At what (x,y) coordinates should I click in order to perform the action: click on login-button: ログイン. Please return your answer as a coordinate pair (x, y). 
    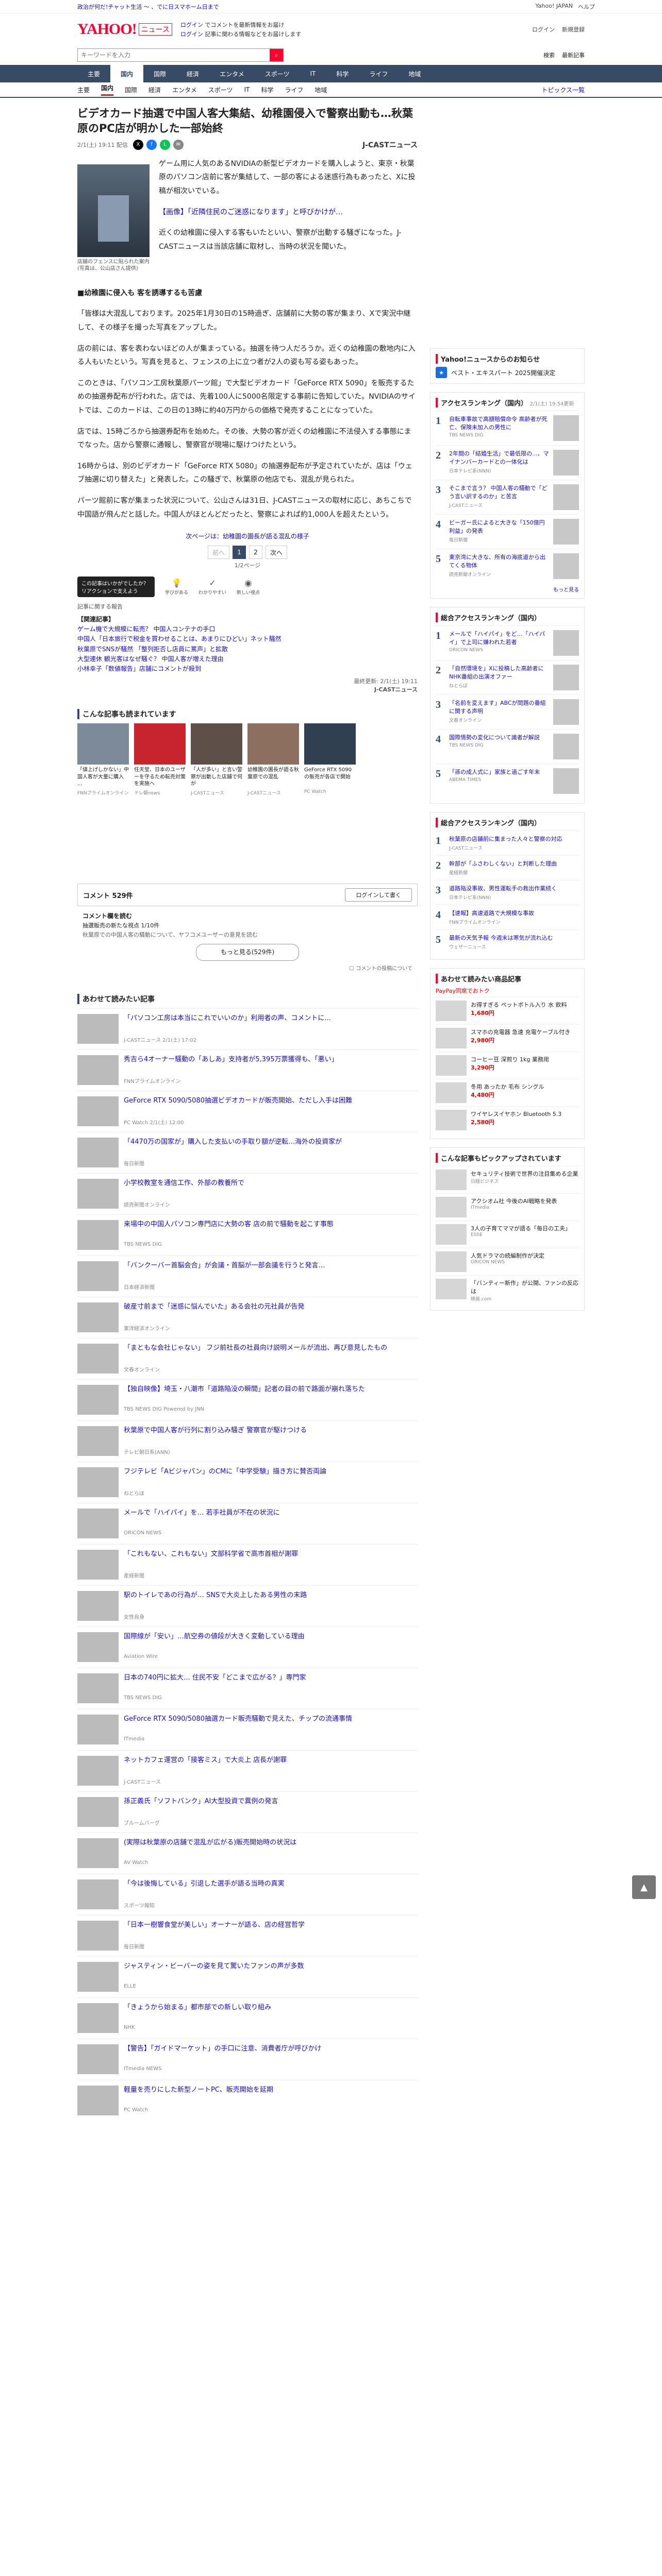
    Looking at the image, I should click on (543, 29).